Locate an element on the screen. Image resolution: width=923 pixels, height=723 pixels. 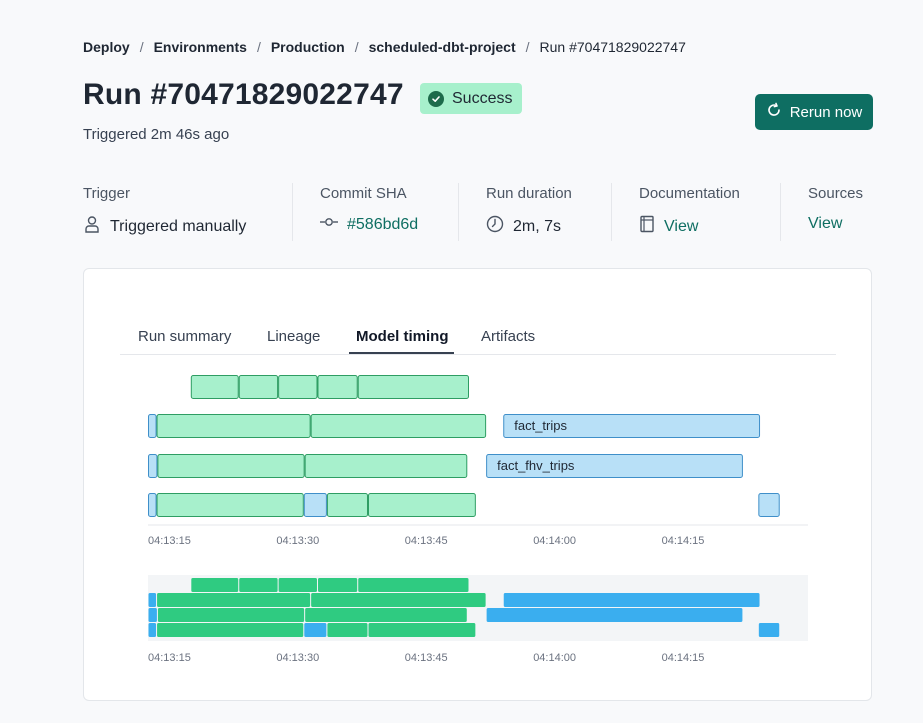
overview-tick-label: 04:14:00 is located at coordinates (554, 658).